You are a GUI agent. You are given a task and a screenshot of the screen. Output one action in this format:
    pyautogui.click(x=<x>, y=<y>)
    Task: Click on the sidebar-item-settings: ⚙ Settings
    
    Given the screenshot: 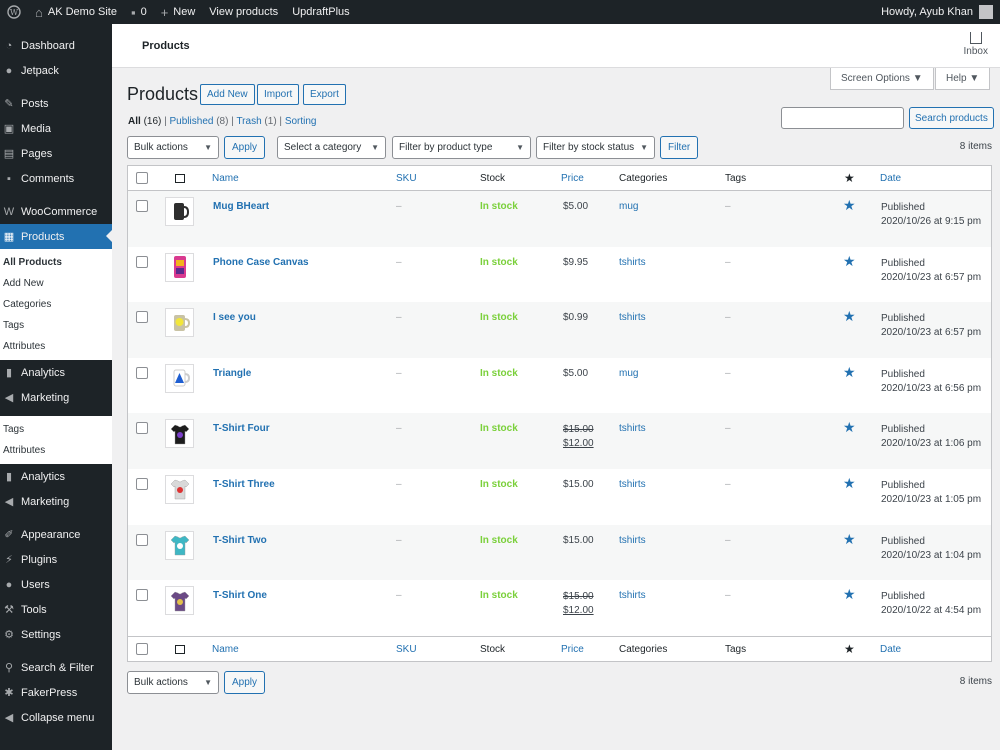 What is the action you would take?
    pyautogui.click(x=56, y=634)
    